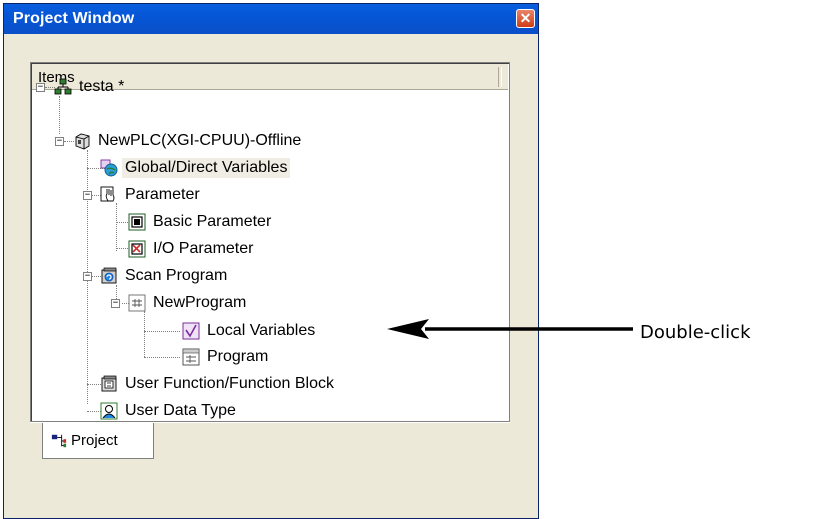 The height and width of the screenshot is (519, 819). What do you see at coordinates (137, 303) in the screenshot?
I see `program-icon` at bounding box center [137, 303].